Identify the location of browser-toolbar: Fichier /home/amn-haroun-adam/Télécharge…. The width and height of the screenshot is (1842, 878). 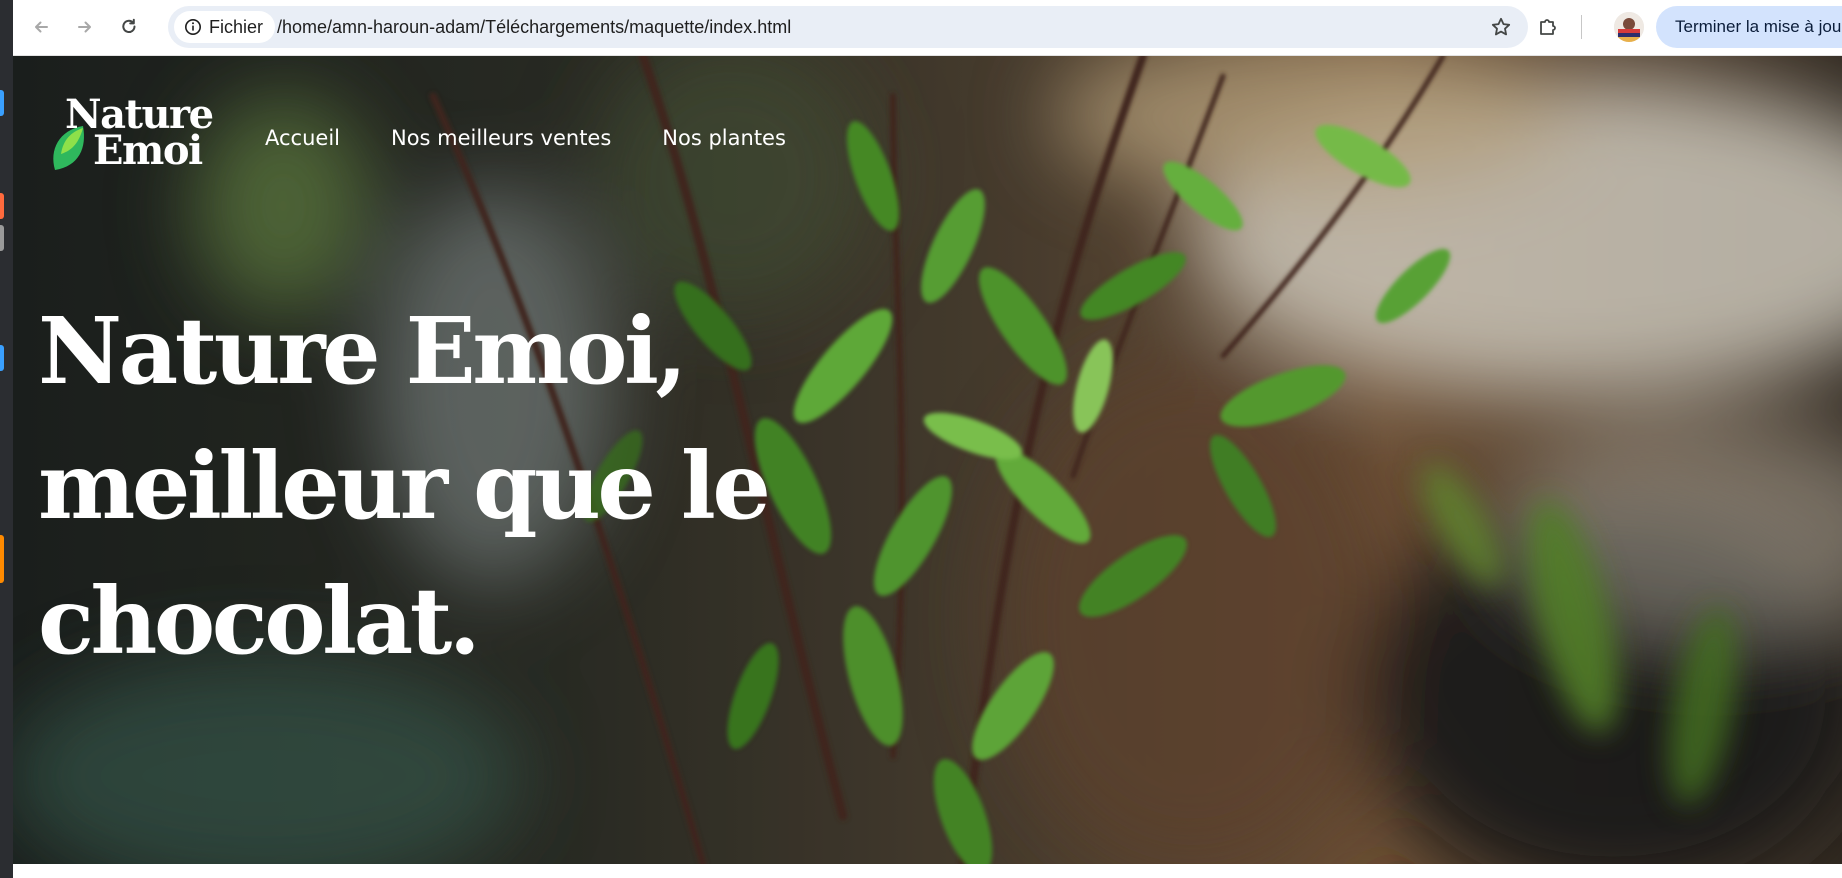
(927, 28).